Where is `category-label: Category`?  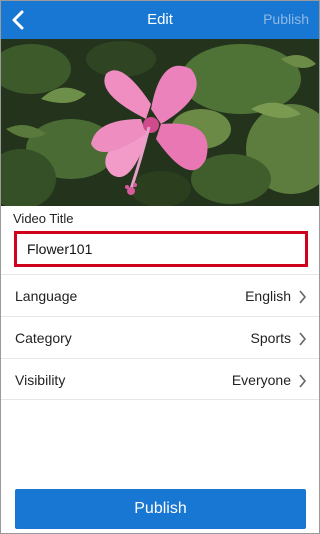 category-label: Category is located at coordinates (43, 338).